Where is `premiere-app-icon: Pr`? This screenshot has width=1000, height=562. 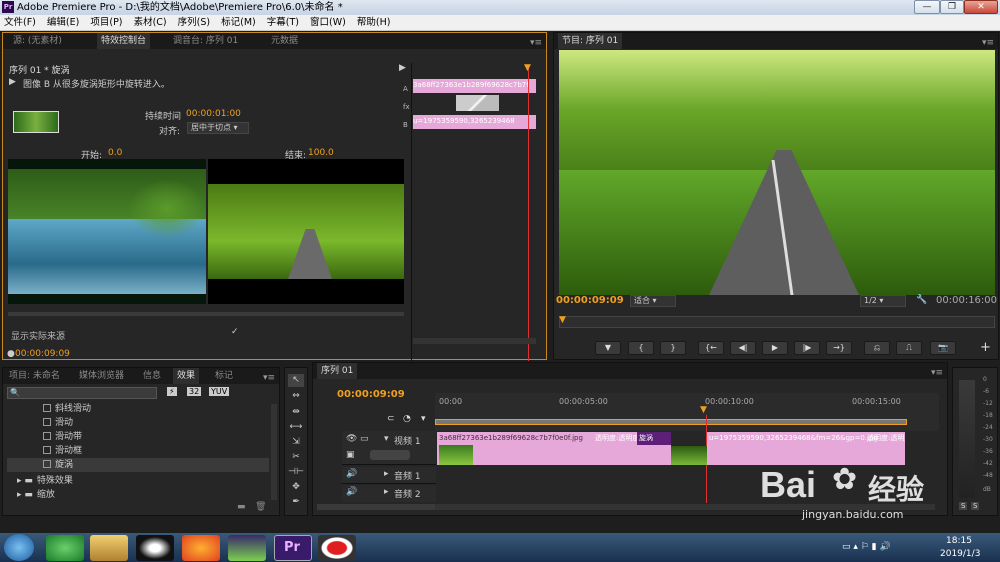 premiere-app-icon: Pr is located at coordinates (293, 548).